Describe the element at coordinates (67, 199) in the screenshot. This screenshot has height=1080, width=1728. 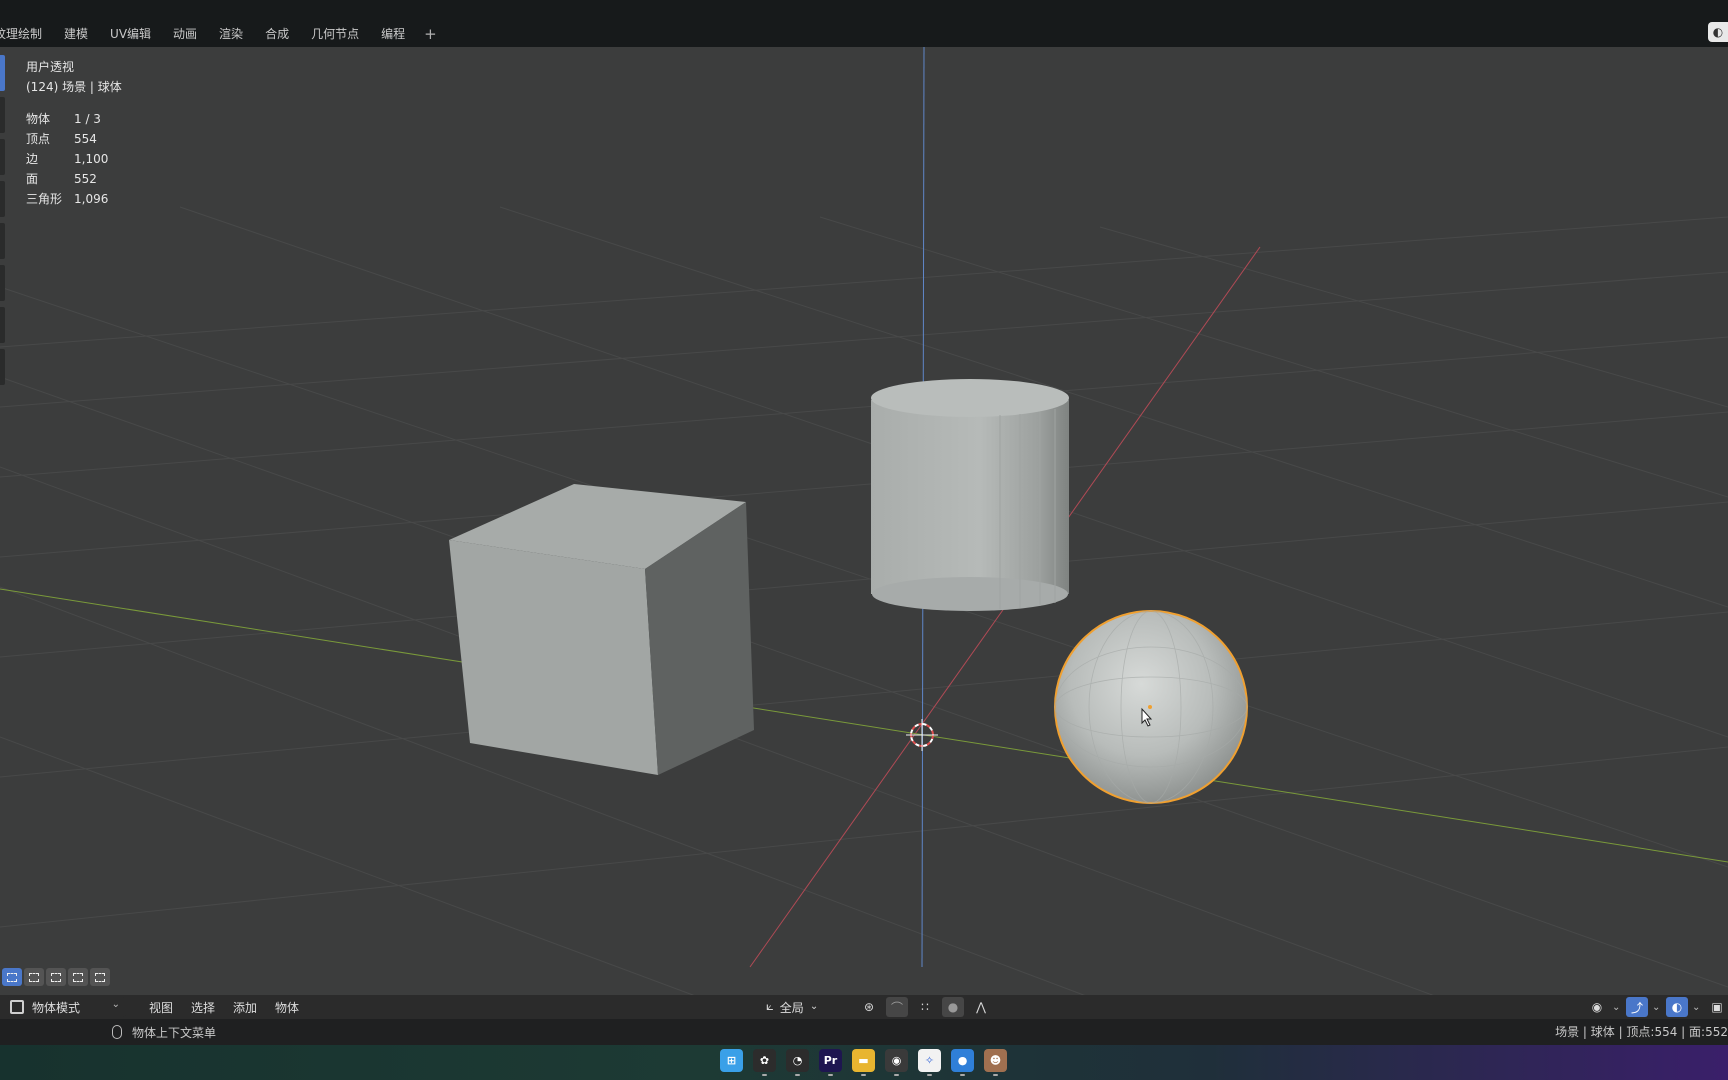
I see `stat-triangles: 三角形 1,096` at that location.